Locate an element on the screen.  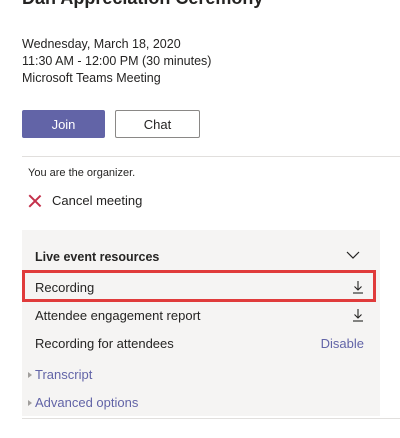
chevron-down-icon is located at coordinates (353, 255).